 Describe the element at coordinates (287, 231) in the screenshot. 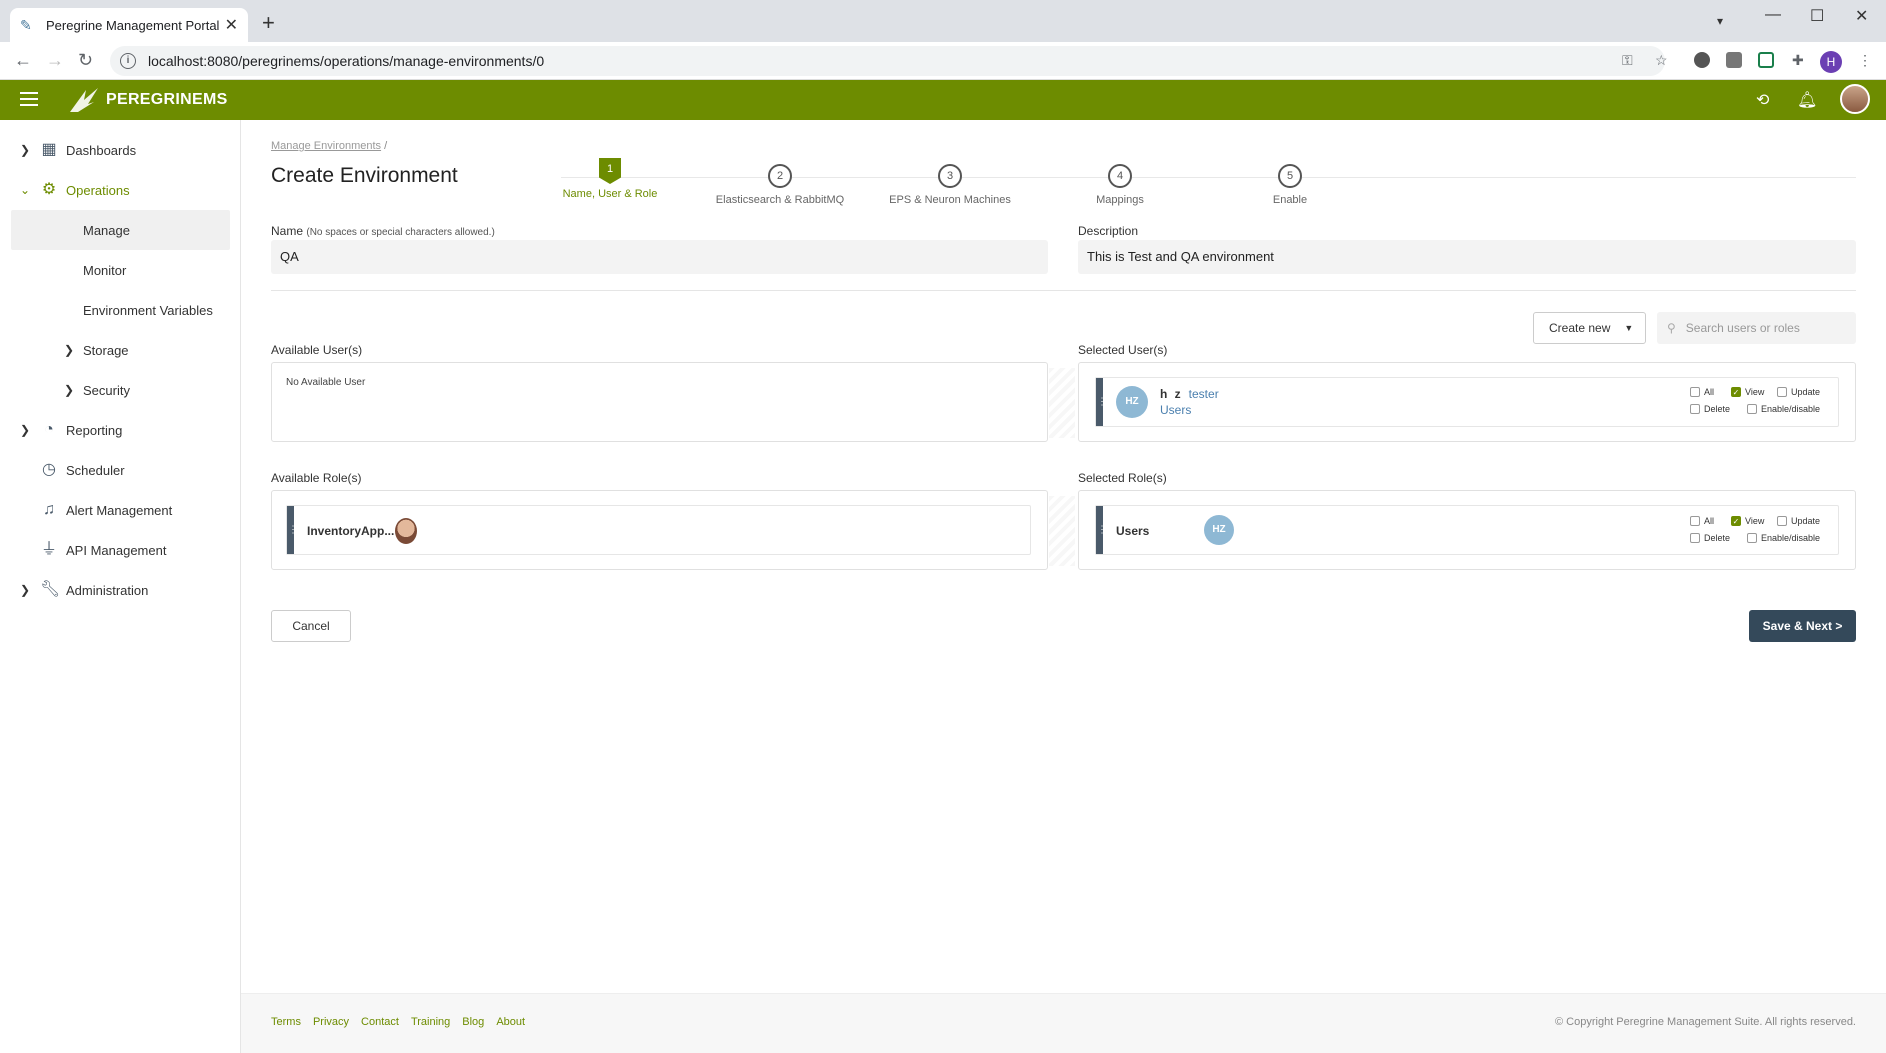

I see `name-label-text: Name` at that location.